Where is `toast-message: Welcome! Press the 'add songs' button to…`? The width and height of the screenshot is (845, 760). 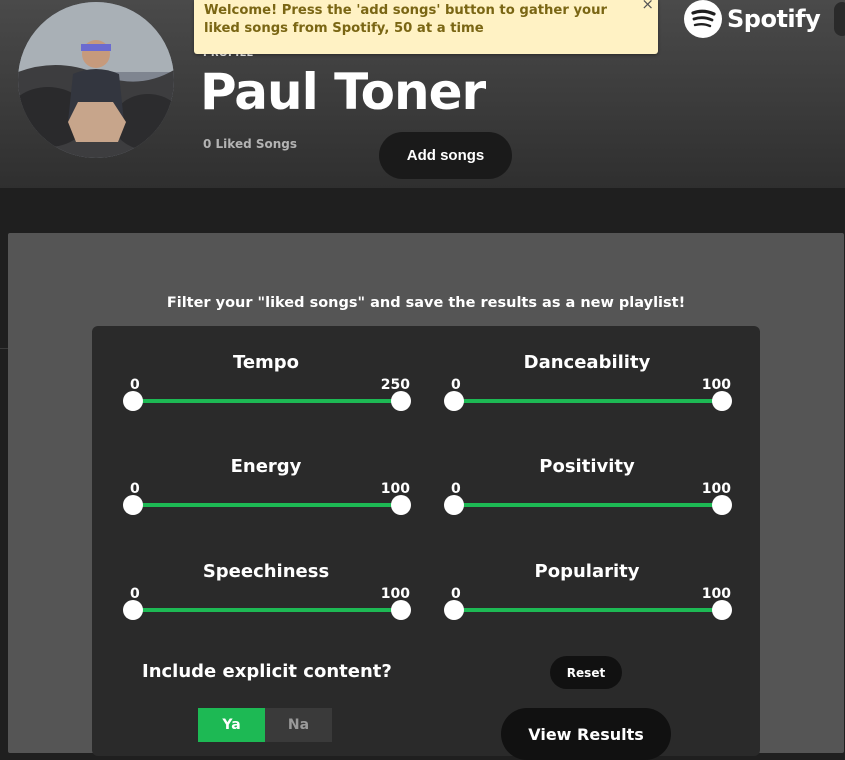
toast-message: Welcome! Press the 'add songs' button to… is located at coordinates (406, 19).